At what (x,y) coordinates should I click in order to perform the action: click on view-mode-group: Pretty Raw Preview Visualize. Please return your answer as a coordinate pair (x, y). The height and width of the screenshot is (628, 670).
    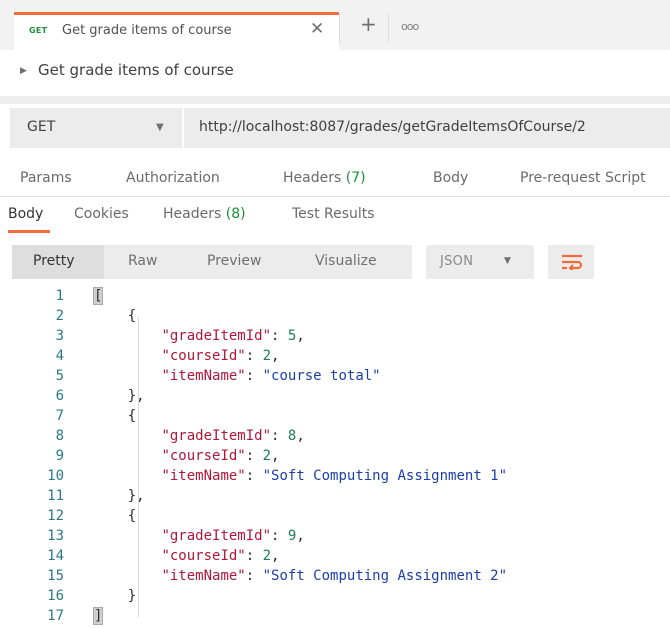
    Looking at the image, I should click on (212, 262).